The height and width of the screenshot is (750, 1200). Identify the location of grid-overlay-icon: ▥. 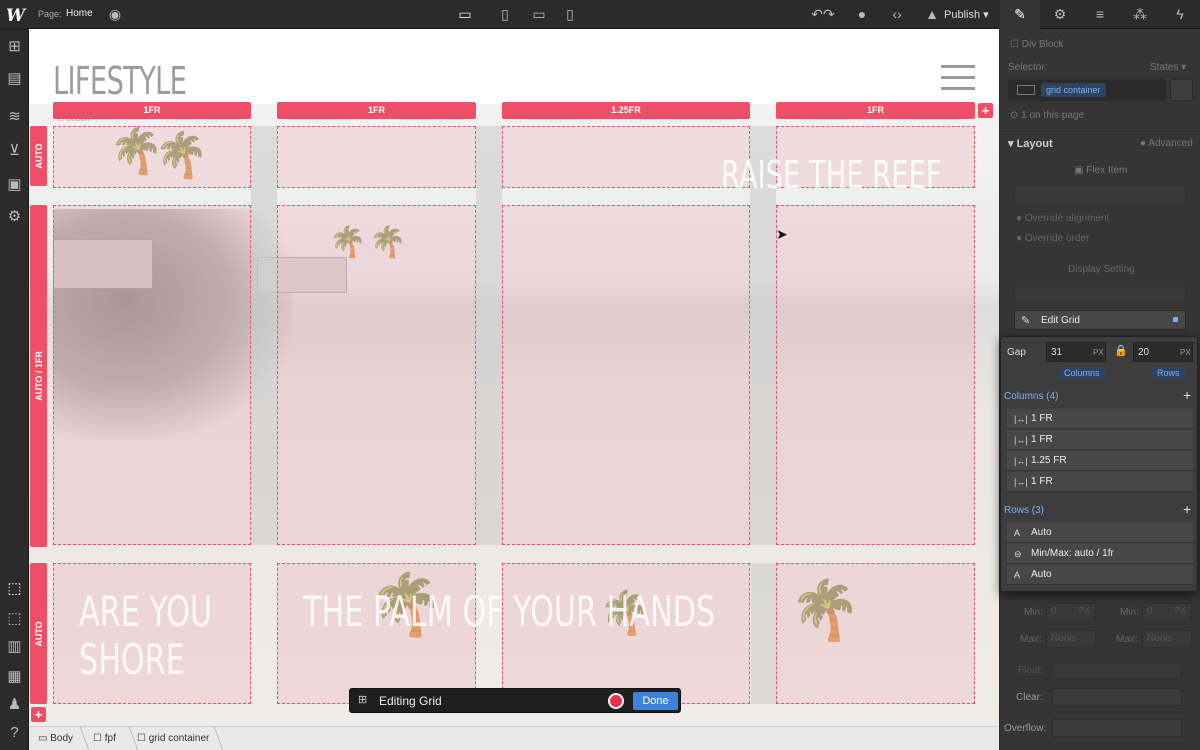
(14, 646).